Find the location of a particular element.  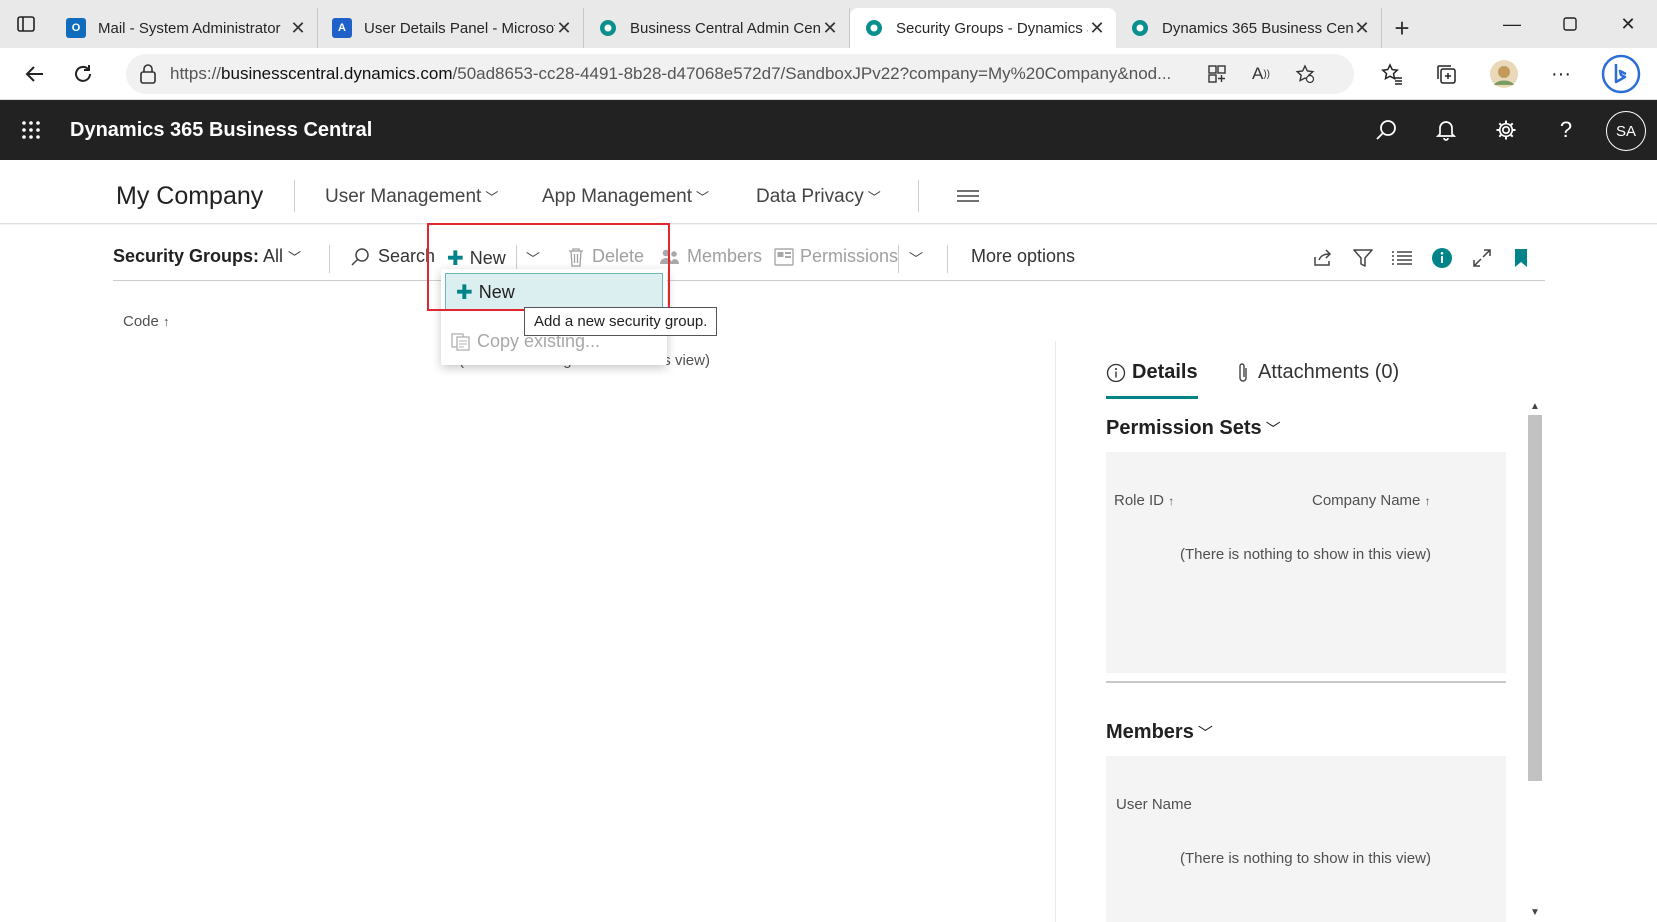

browser-tab-business-central: Dynamics 365 Business Central ✕ is located at coordinates (1249, 28).